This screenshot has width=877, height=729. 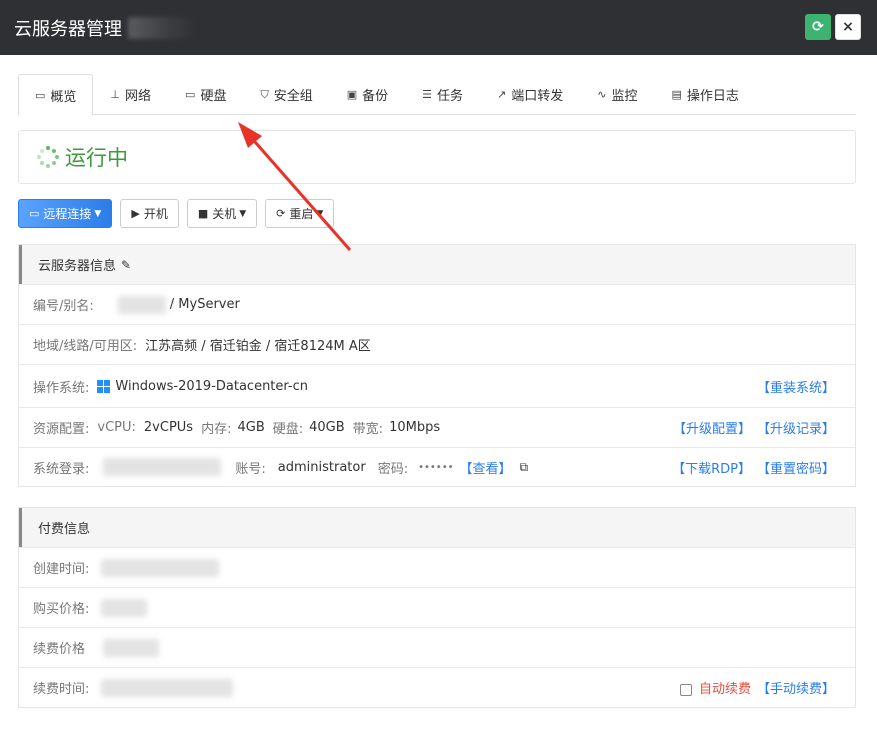 I want to click on view-password-link: 【查看】, so click(x=485, y=467).